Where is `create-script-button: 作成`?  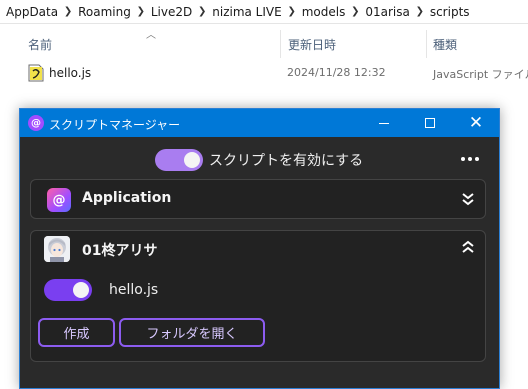 create-script-button: 作成 is located at coordinates (76, 332).